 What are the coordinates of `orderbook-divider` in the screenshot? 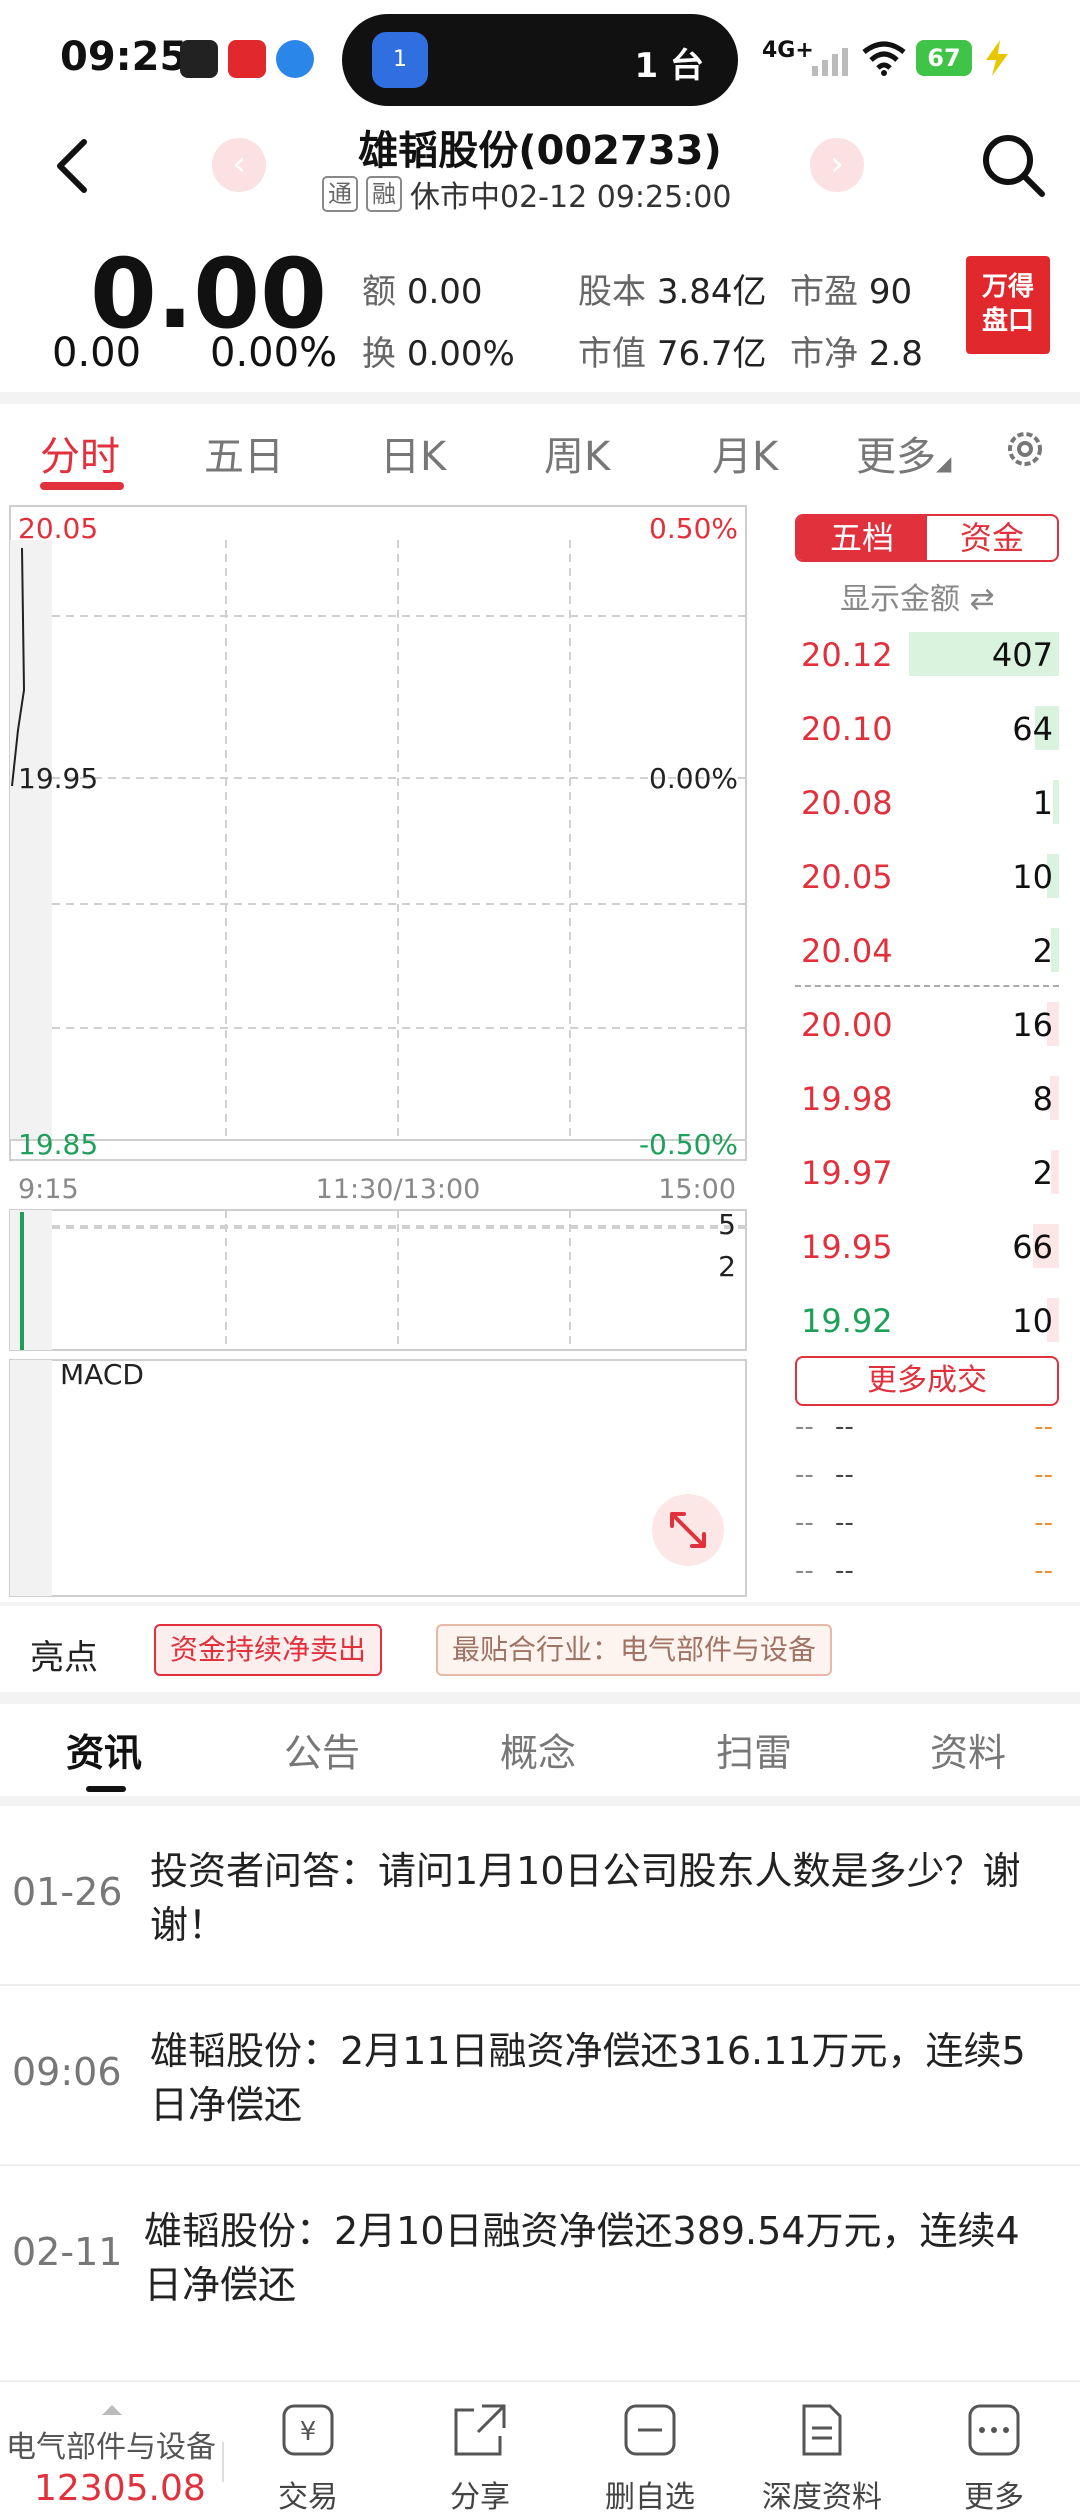 It's located at (927, 986).